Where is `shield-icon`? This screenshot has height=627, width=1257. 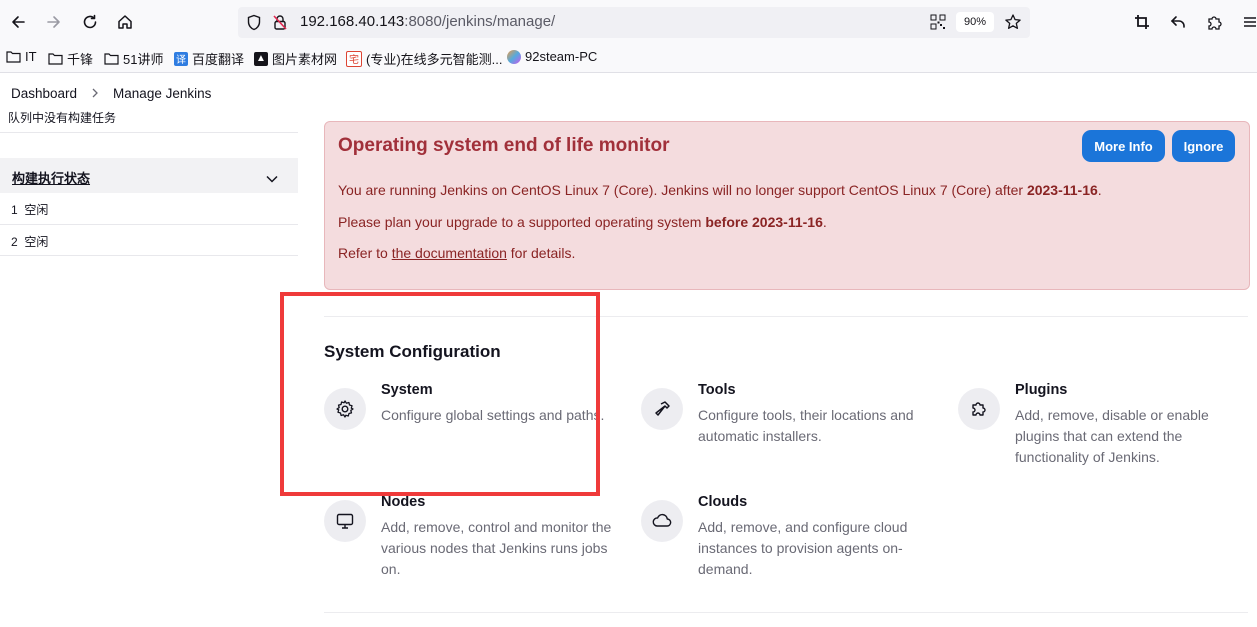
shield-icon is located at coordinates (254, 25).